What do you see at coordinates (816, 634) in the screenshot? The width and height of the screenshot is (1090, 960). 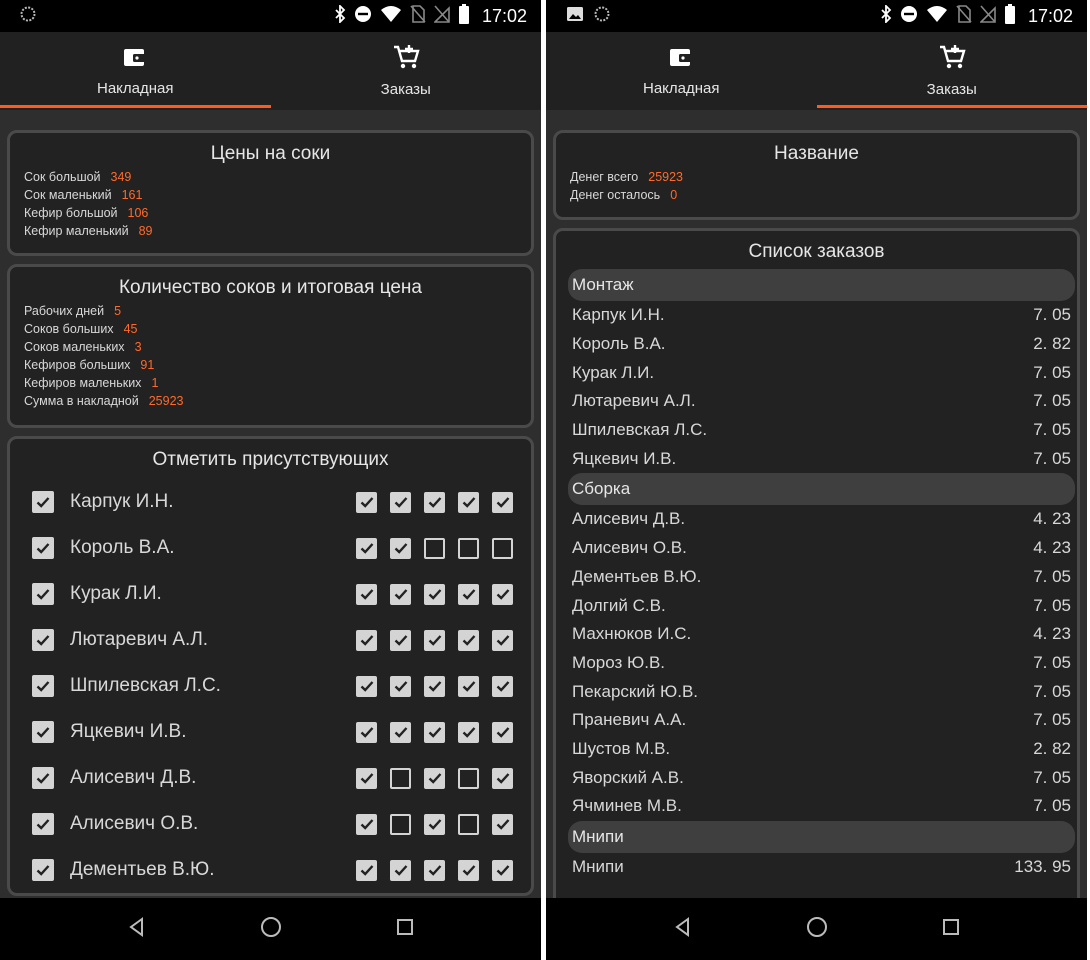 I see `order-row: Махнюков И.С. 4. 23` at bounding box center [816, 634].